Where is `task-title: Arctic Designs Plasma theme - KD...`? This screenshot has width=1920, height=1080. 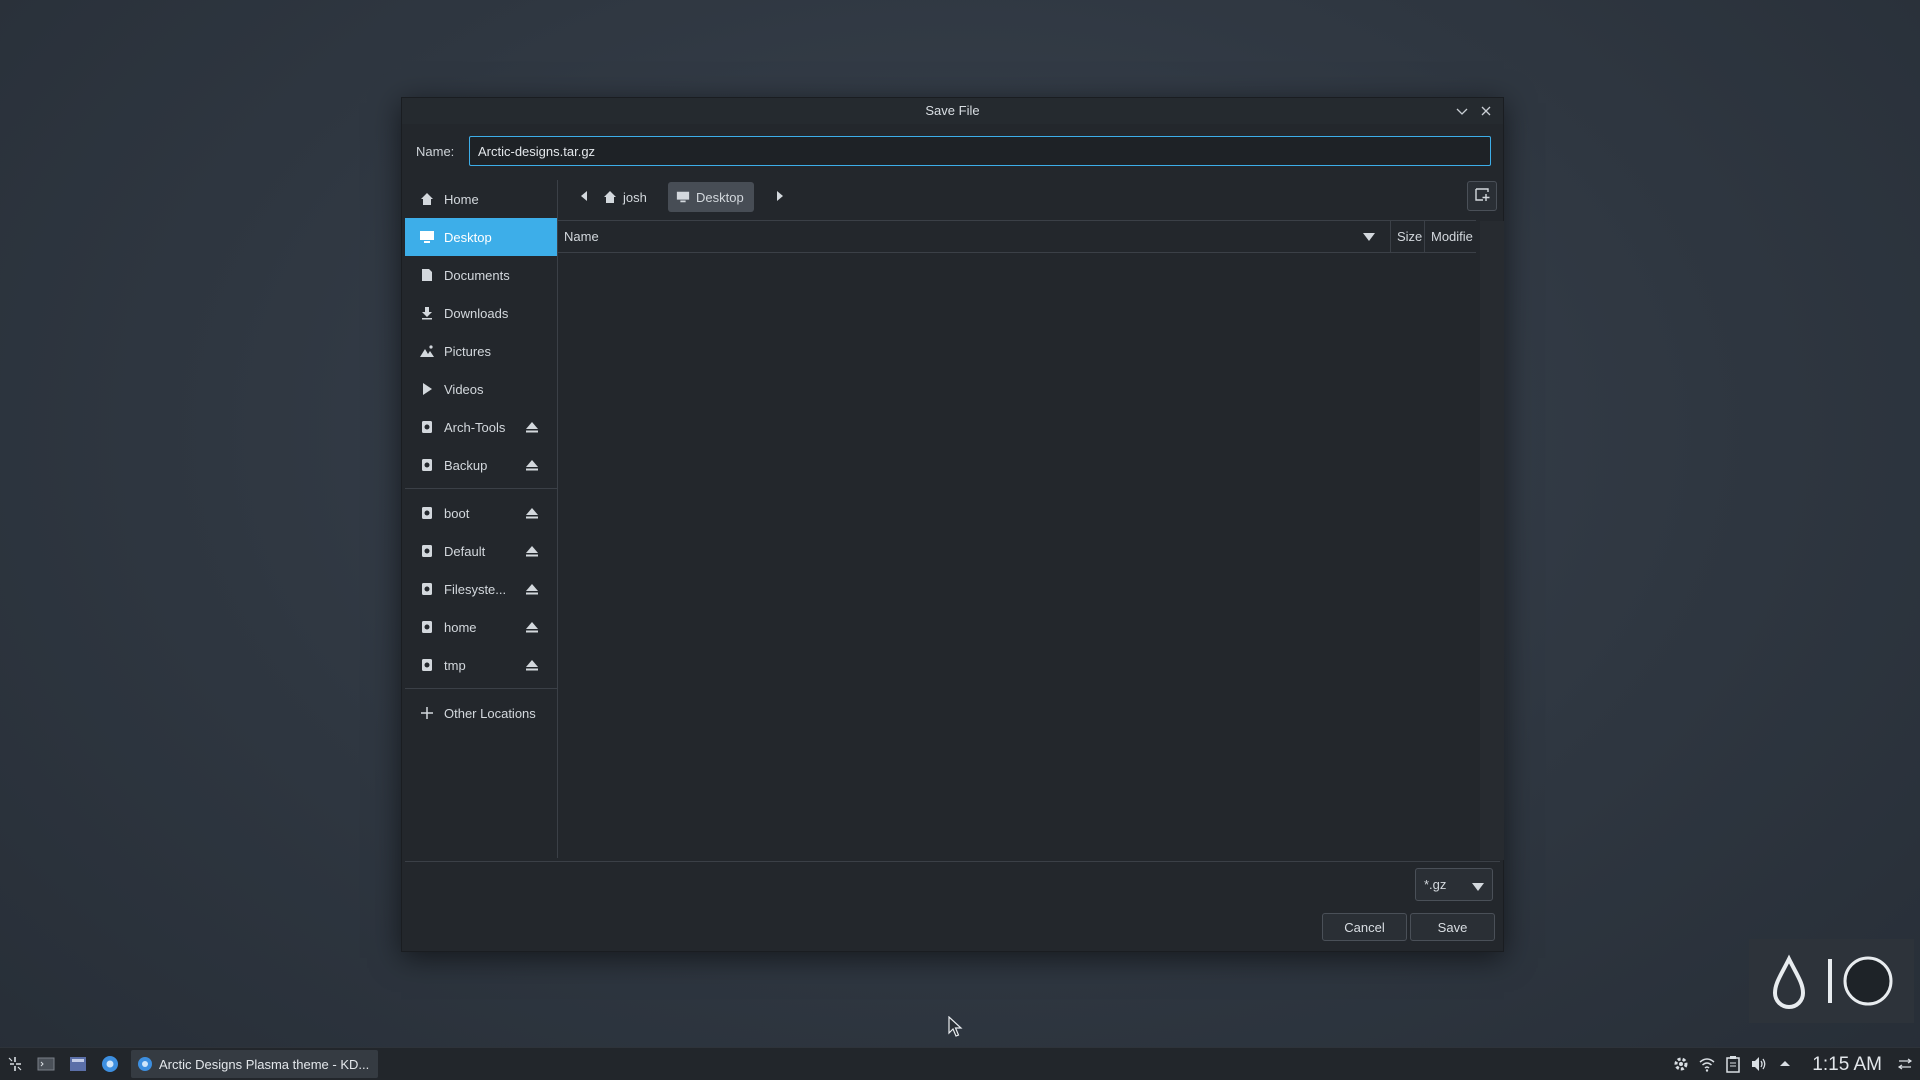 task-title: Arctic Designs Plasma theme - KD... is located at coordinates (264, 1064).